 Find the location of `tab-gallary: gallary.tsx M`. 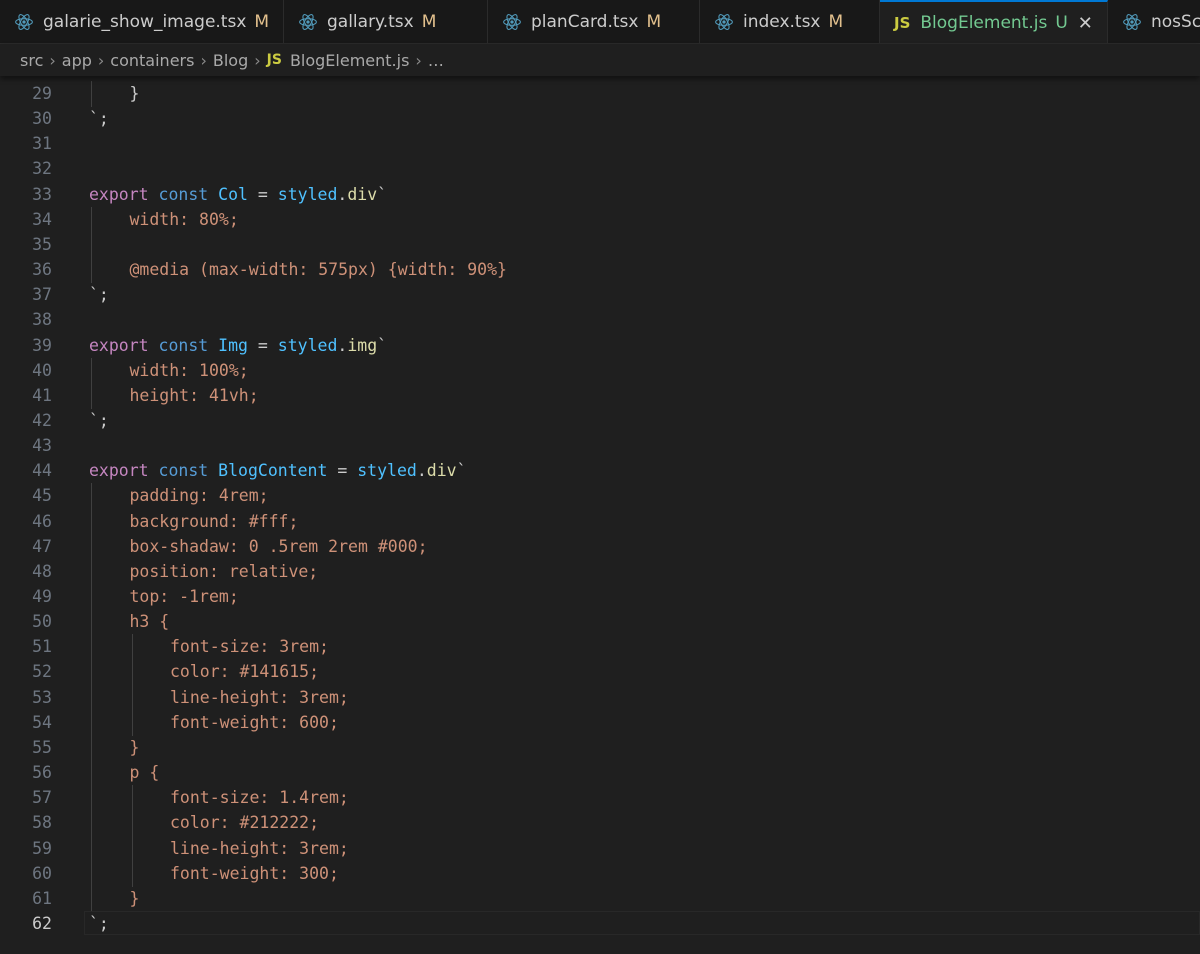

tab-gallary: gallary.tsx M is located at coordinates (386, 21).